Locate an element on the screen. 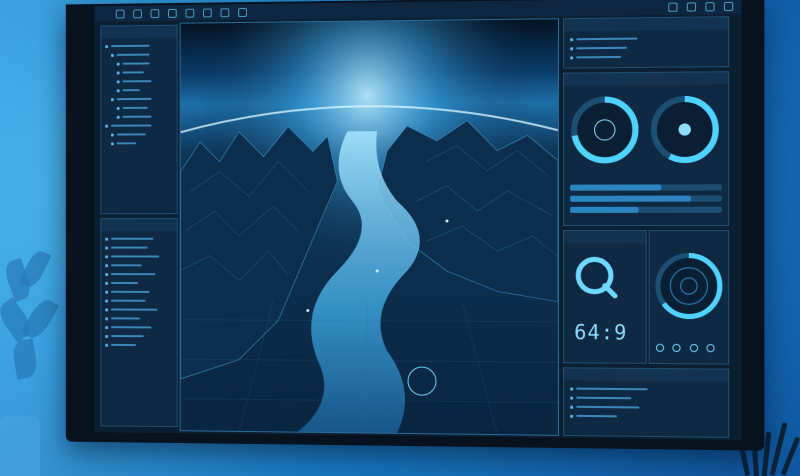 Image resolution: width=800 pixels, height=476 pixels. zoom-icon is located at coordinates (673, 7).